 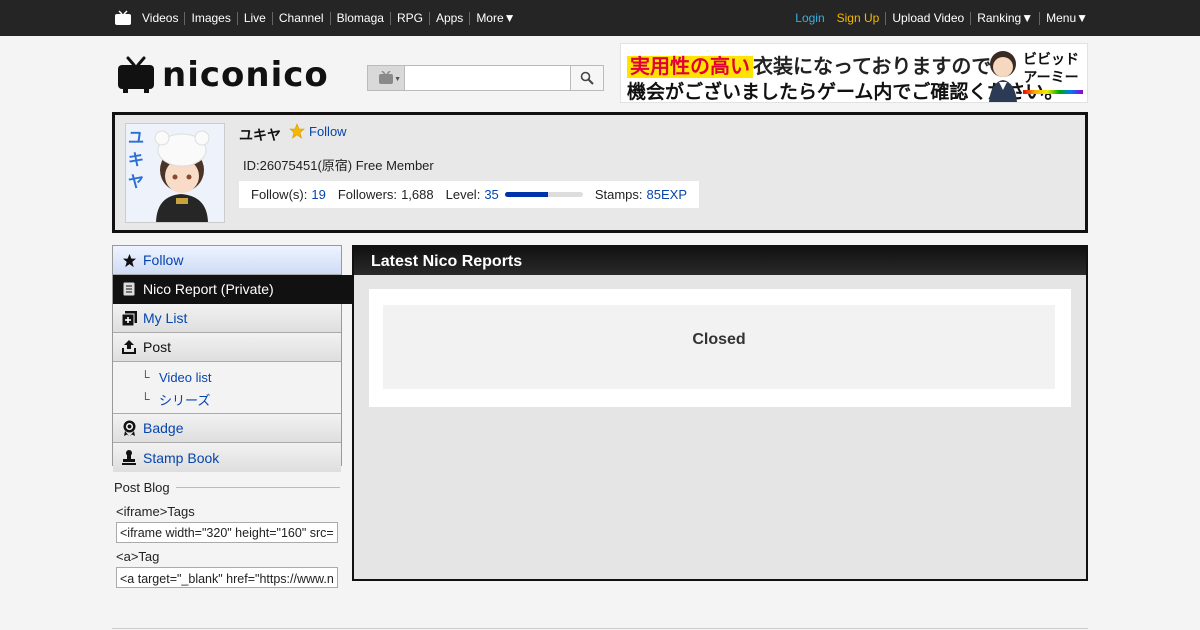 I want to click on nav-channel: Channel, so click(x=300, y=18).